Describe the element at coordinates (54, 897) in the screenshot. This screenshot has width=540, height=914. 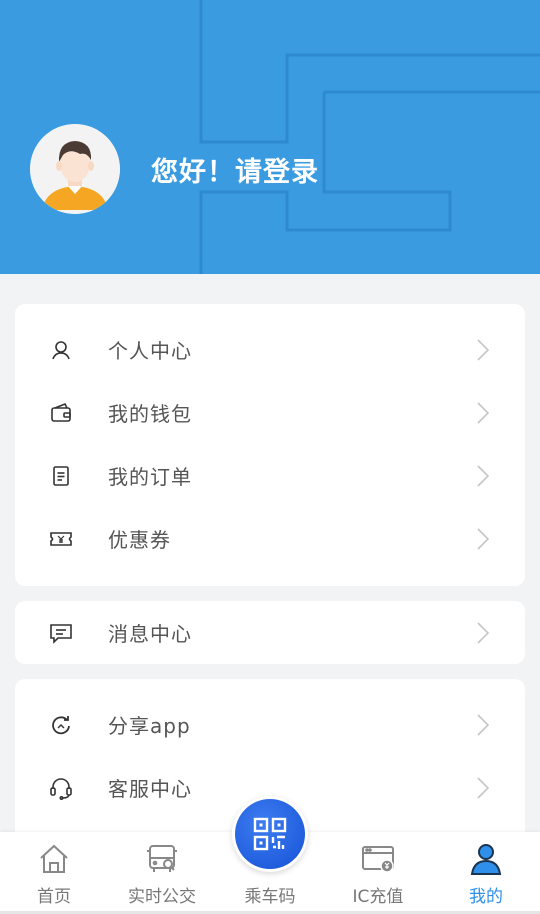
I see `tab-label: 首页` at that location.